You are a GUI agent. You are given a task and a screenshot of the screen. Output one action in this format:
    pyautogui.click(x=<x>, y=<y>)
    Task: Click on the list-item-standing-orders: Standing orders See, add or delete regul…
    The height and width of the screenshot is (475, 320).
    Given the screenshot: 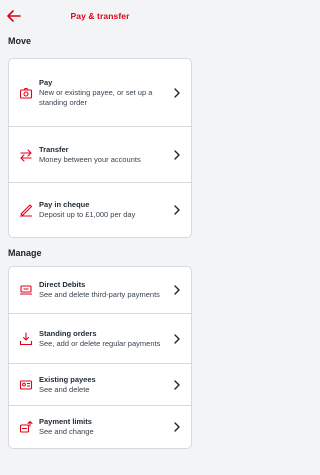 What is the action you would take?
    pyautogui.click(x=100, y=339)
    